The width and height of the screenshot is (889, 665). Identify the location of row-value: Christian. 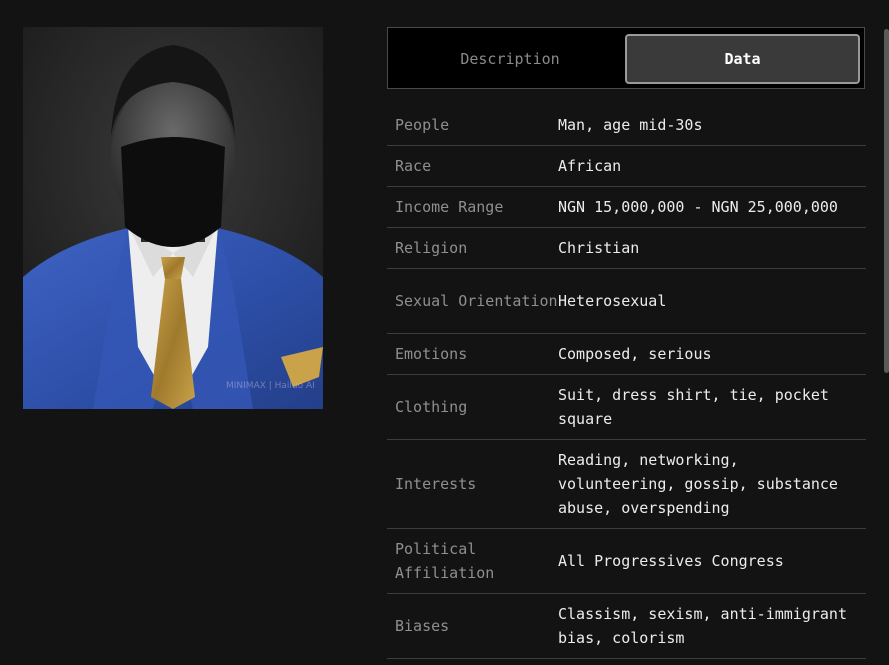
(599, 248).